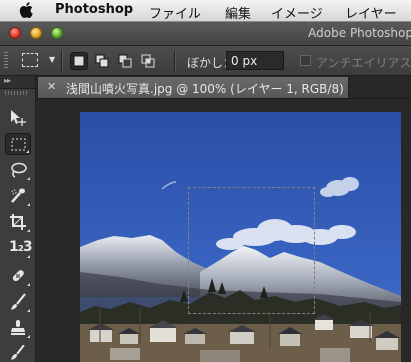 The height and width of the screenshot is (362, 411). I want to click on chevron-down-icon: ▼, so click(52, 59).